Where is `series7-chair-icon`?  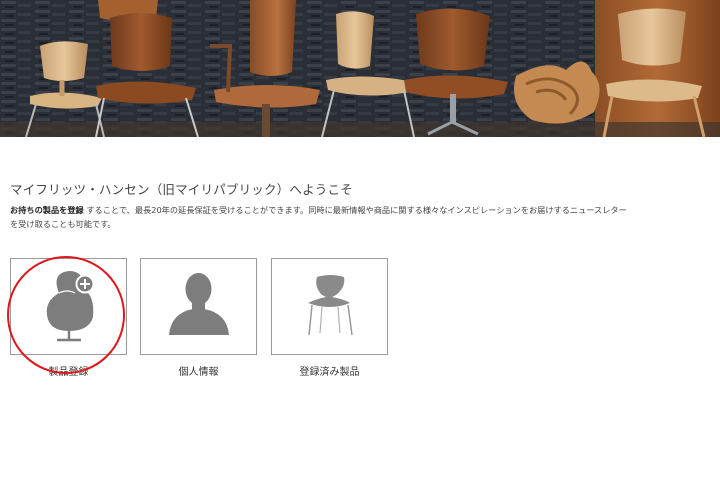 series7-chair-icon is located at coordinates (330, 305).